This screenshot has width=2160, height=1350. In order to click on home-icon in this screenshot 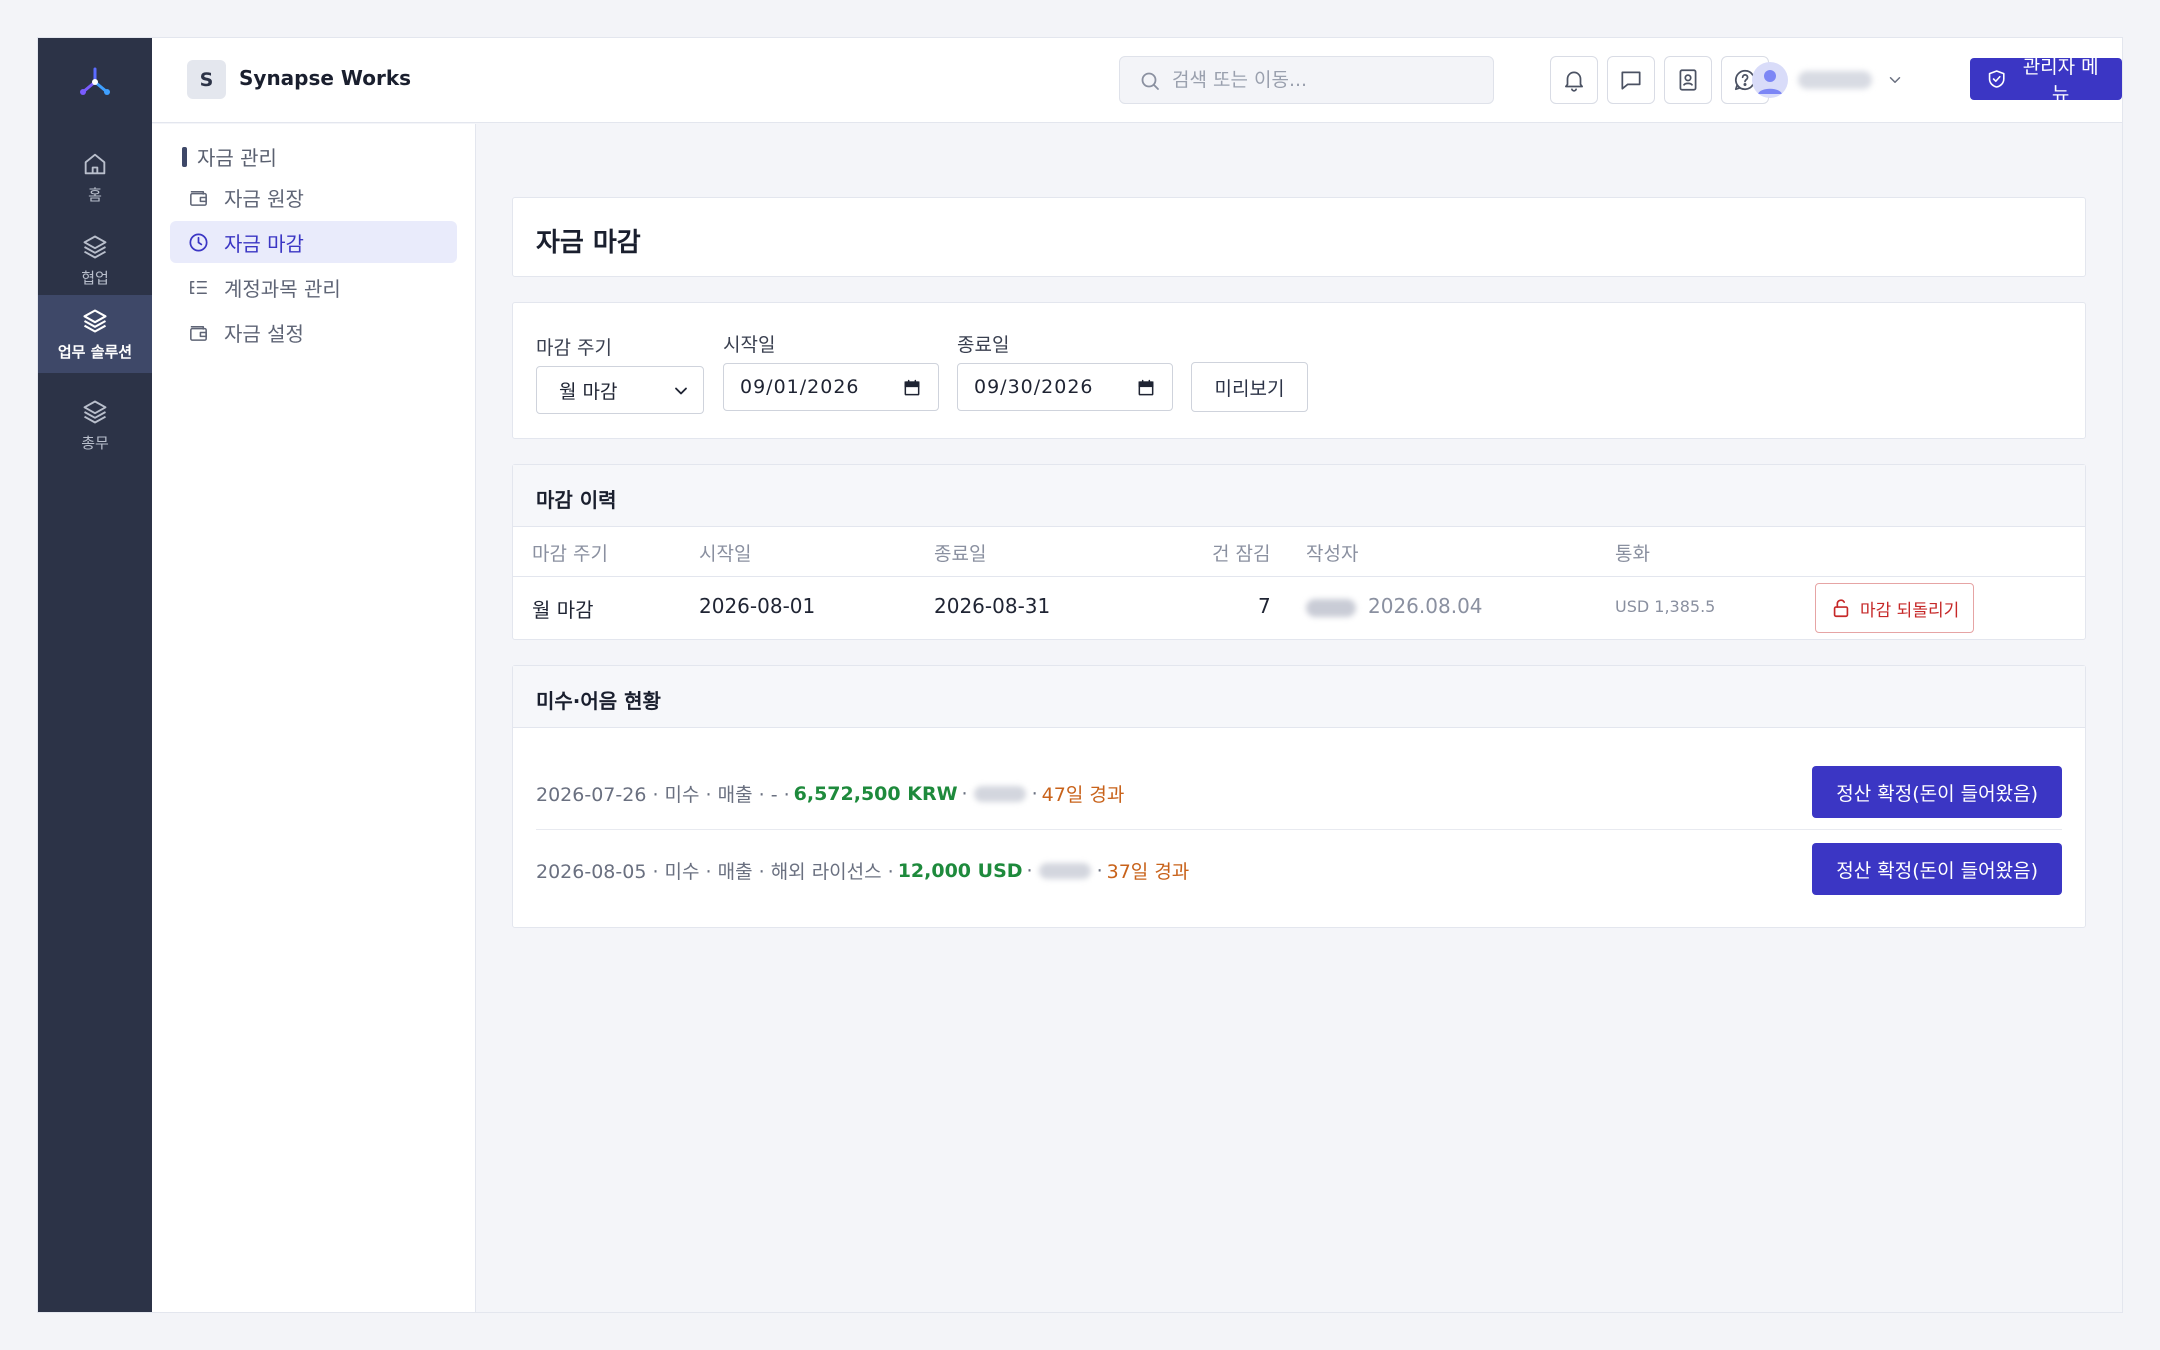, I will do `click(95, 163)`.